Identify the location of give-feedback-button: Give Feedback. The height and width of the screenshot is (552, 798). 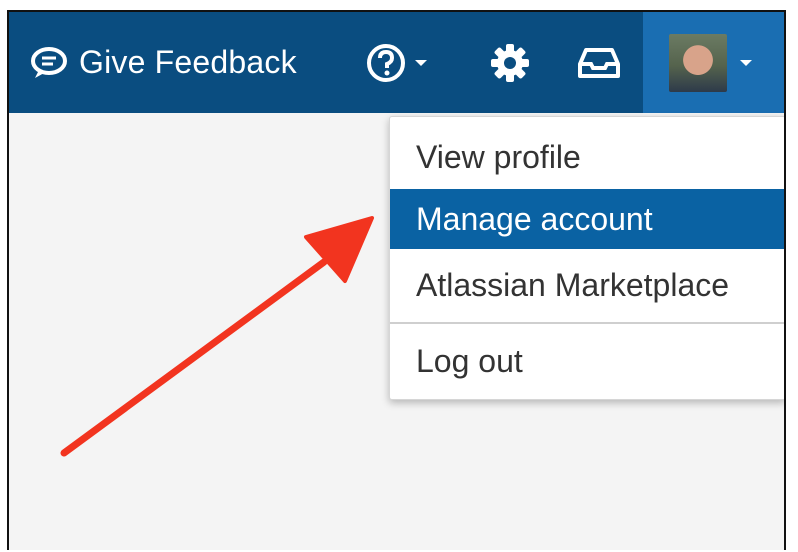
(163, 62).